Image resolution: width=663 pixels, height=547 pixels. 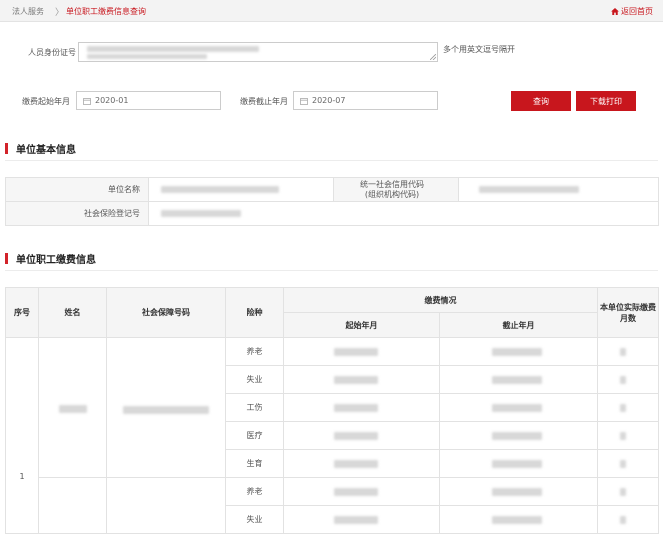 I want to click on start-month-value: 2020-01, so click(x=112, y=100).